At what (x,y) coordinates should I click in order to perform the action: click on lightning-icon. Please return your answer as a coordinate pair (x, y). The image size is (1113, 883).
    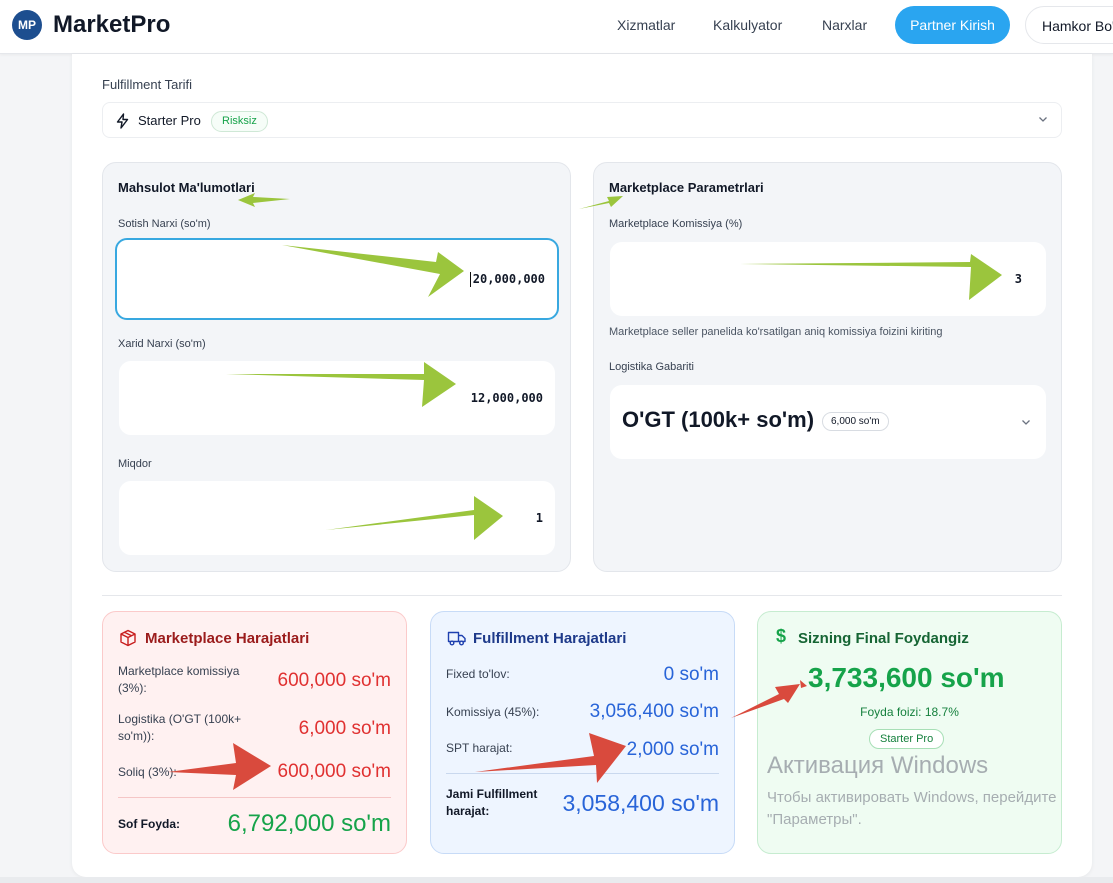
    Looking at the image, I should click on (122, 121).